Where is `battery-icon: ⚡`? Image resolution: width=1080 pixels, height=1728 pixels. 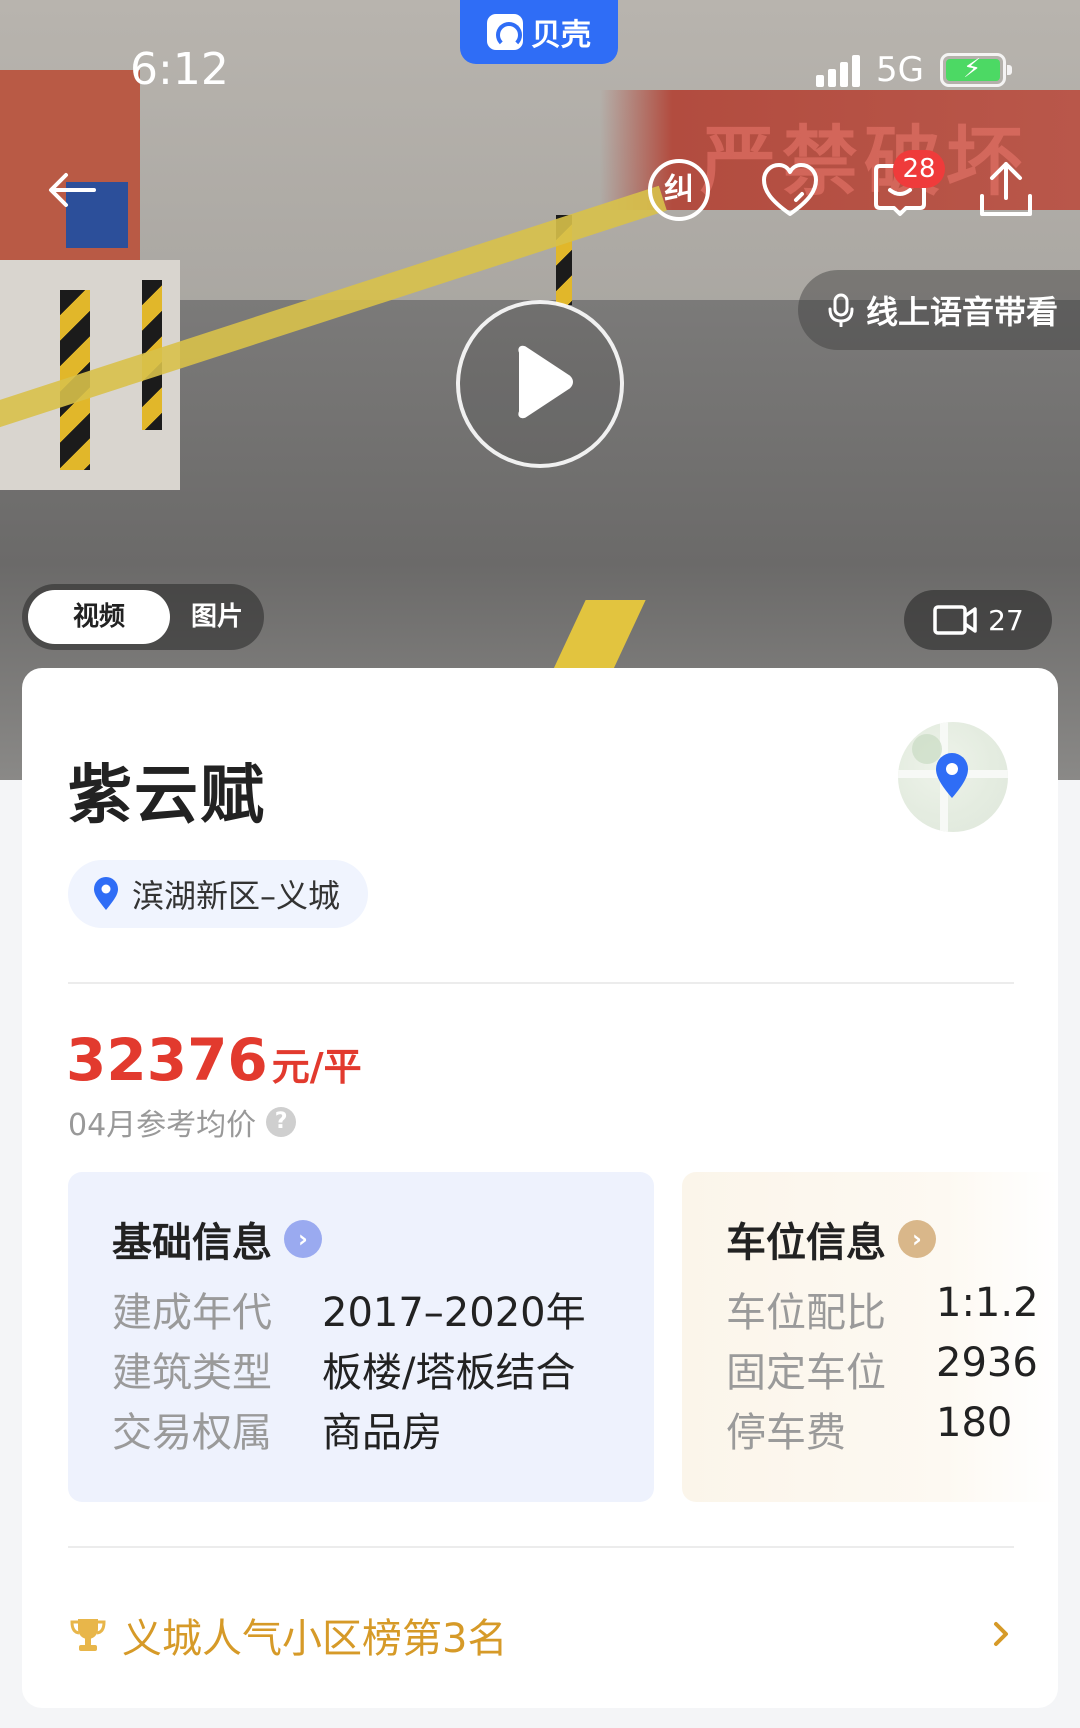
battery-icon: ⚡ is located at coordinates (976, 70).